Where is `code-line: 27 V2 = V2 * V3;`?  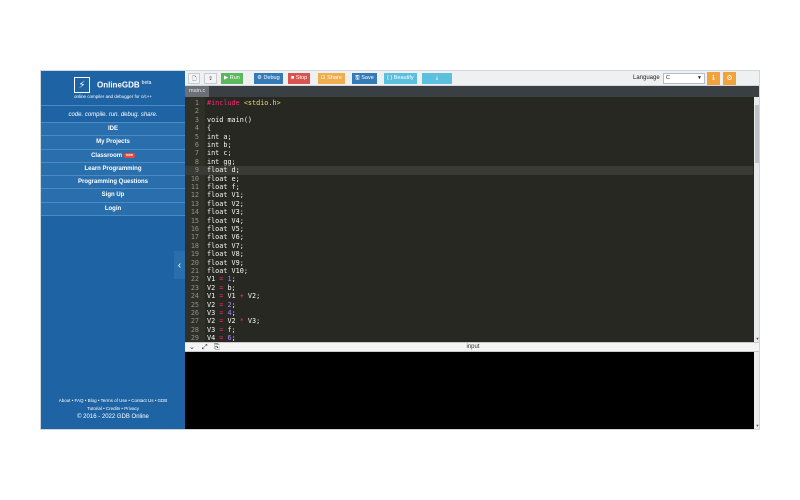 code-line: 27 V2 = V2 * V3; is located at coordinates (469, 321).